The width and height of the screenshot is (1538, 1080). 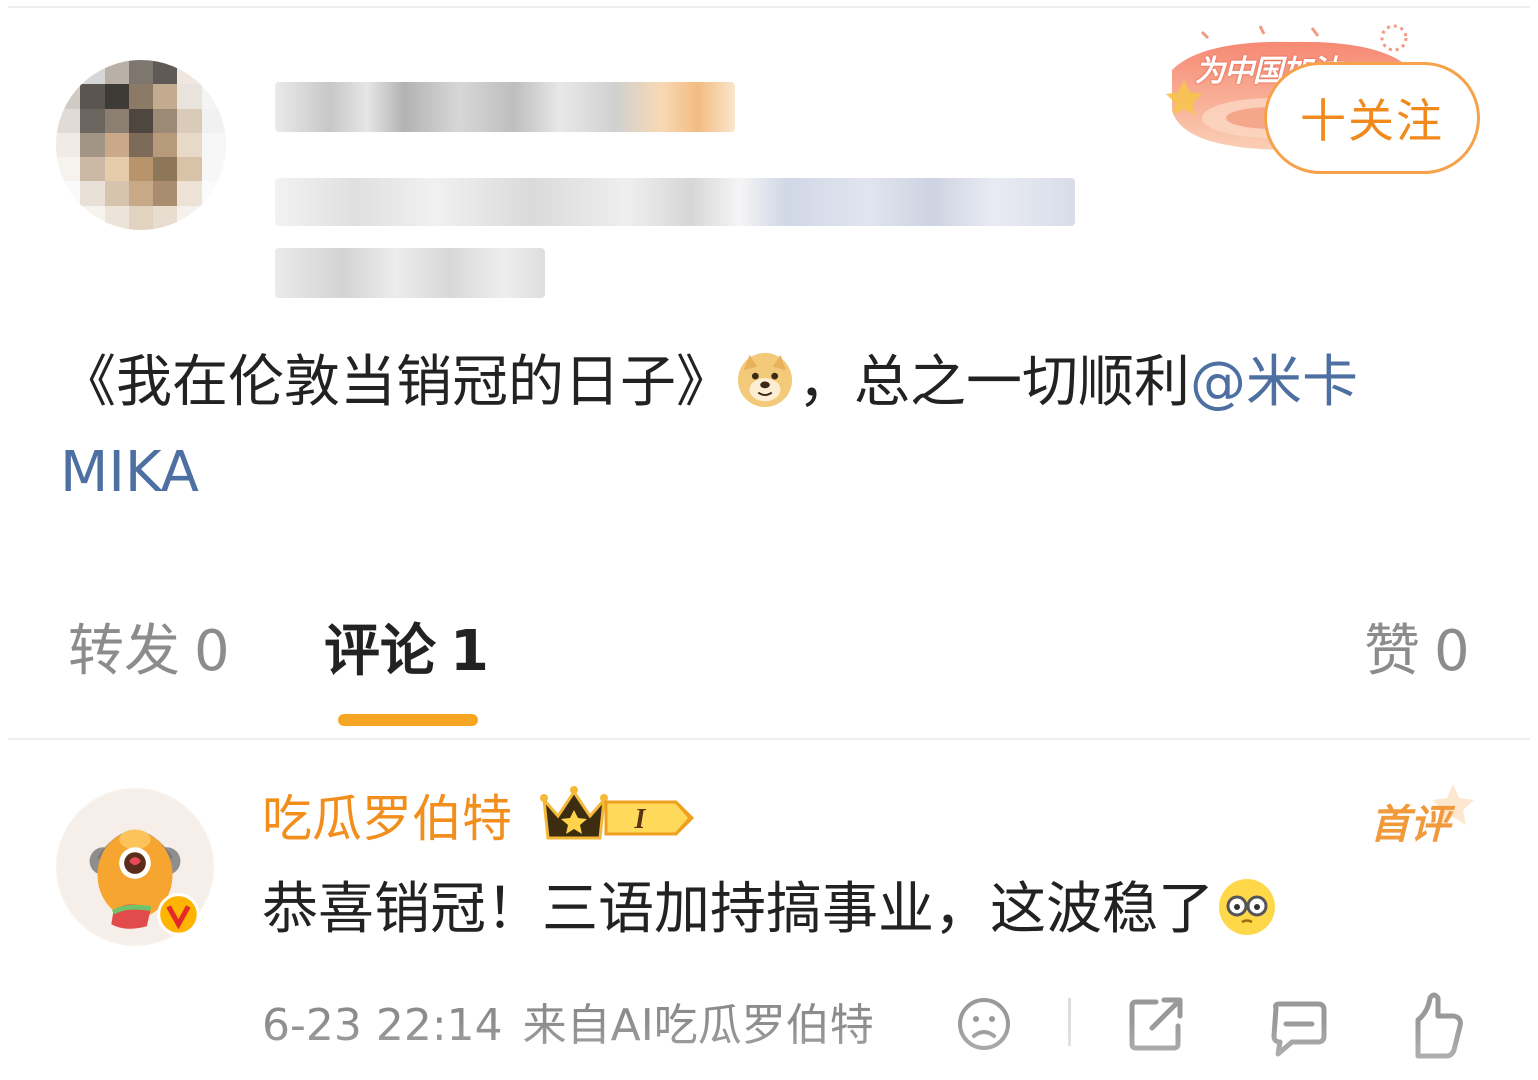 I want to click on top-divider, so click(x=769, y=7).